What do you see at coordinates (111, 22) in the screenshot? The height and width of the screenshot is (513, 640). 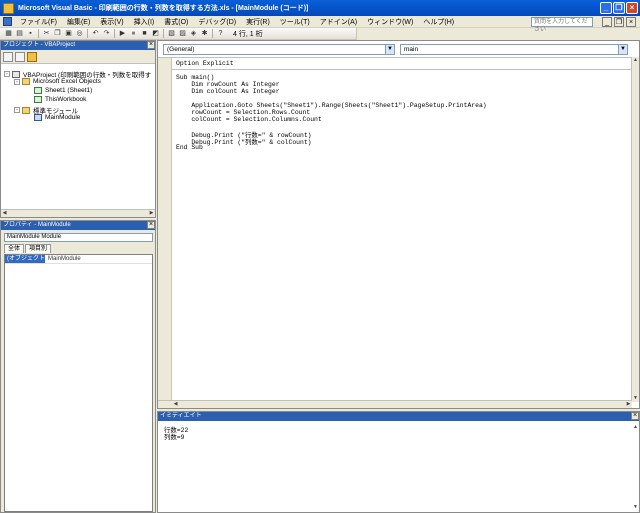 I see `menu-view: 表示(V)` at bounding box center [111, 22].